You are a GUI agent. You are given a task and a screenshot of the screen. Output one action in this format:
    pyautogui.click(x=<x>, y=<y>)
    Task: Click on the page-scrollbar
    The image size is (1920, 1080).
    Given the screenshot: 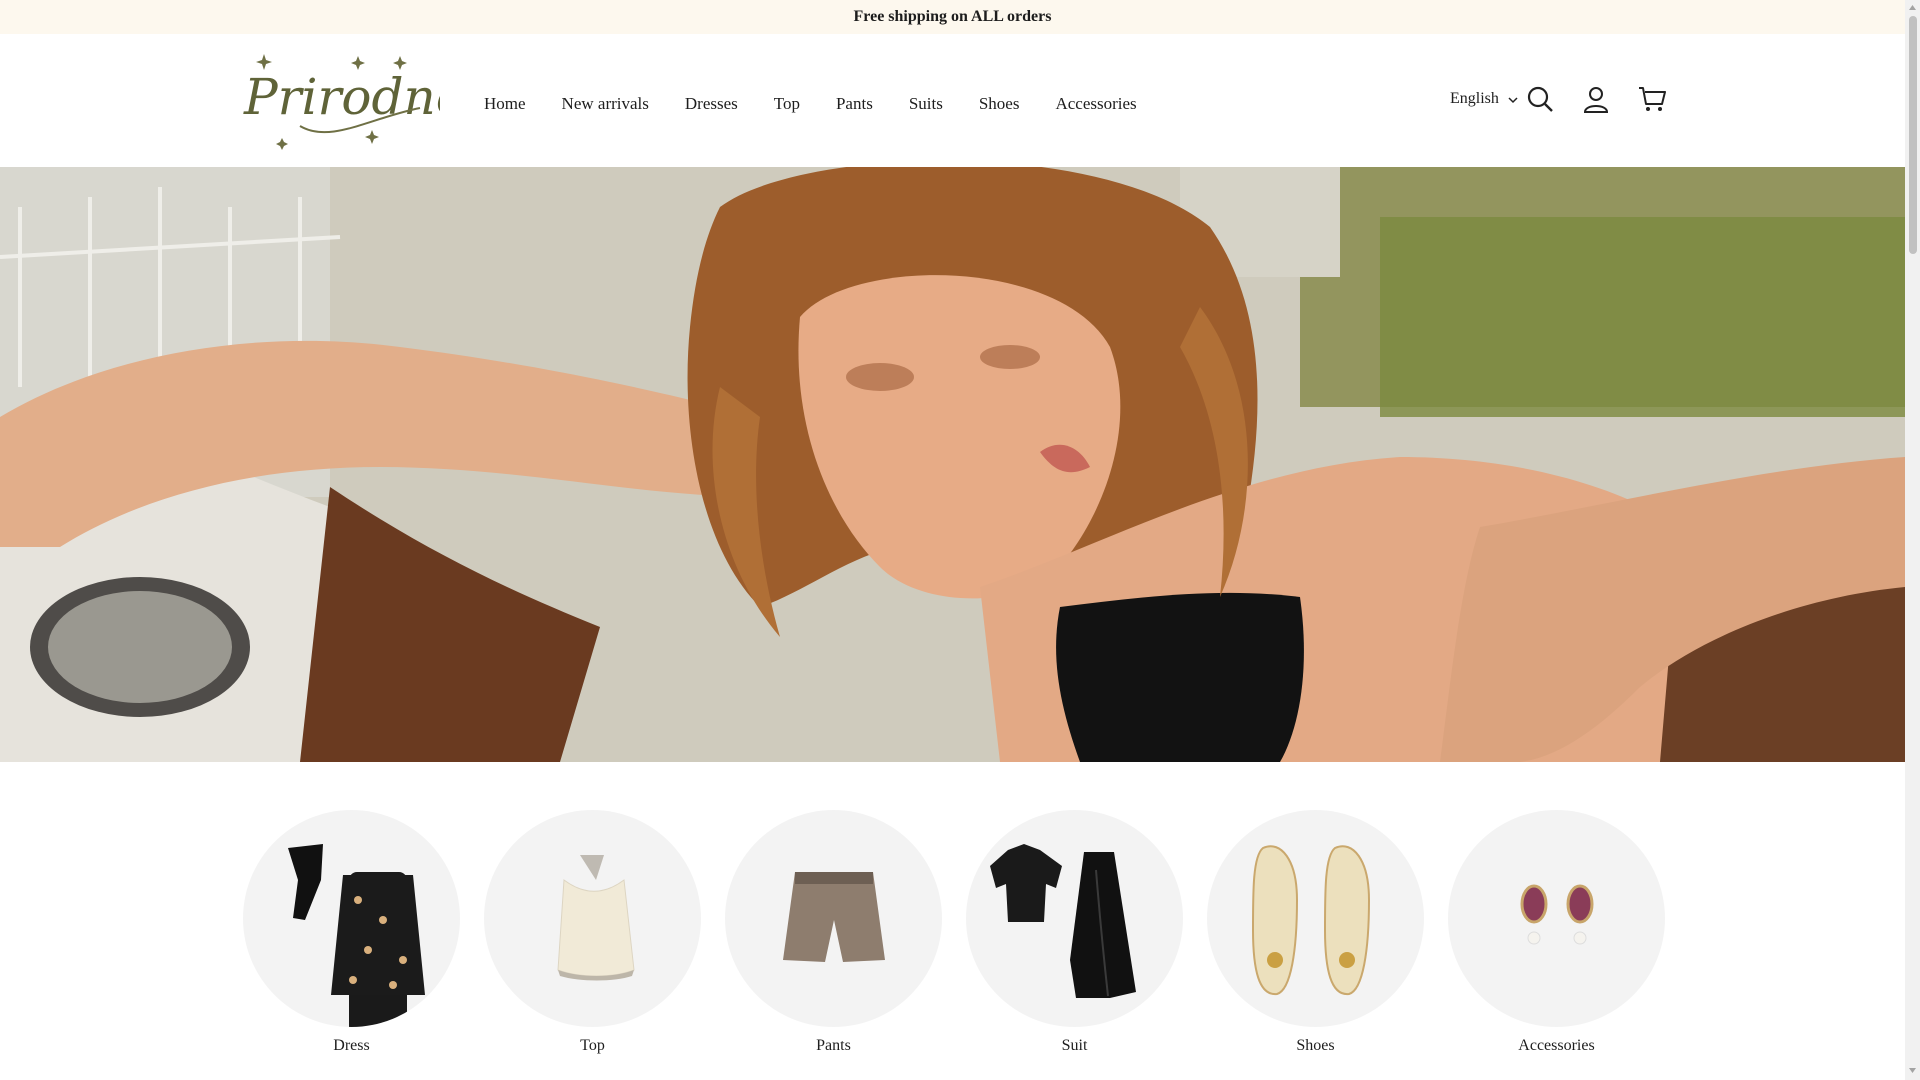 What is the action you would take?
    pyautogui.click(x=1912, y=540)
    